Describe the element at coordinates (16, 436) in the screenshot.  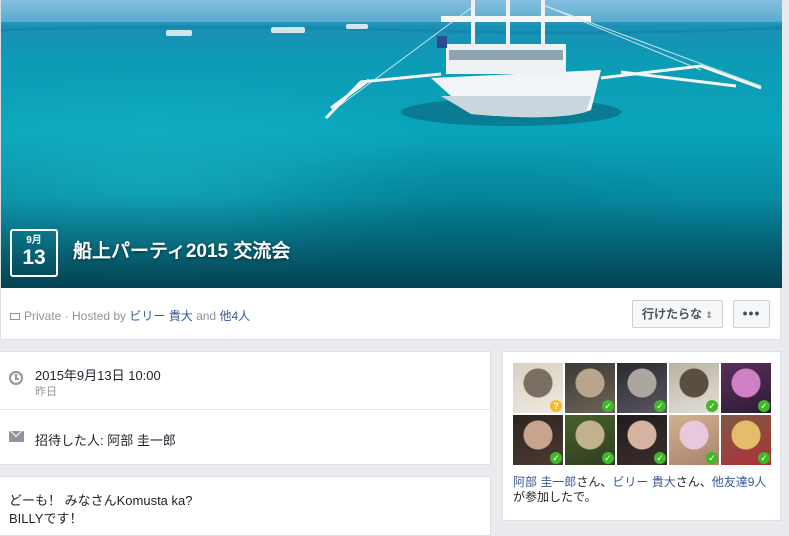
I see `mail-icon` at that location.